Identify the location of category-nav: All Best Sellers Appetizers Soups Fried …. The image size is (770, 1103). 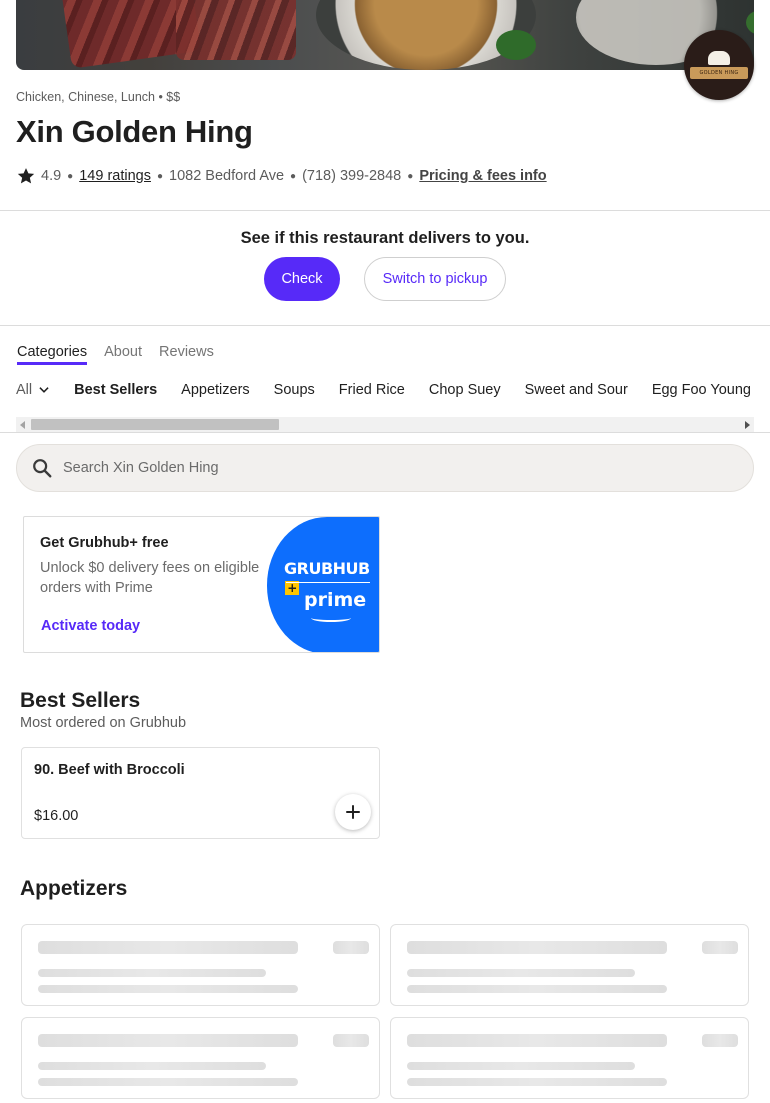
(393, 390).